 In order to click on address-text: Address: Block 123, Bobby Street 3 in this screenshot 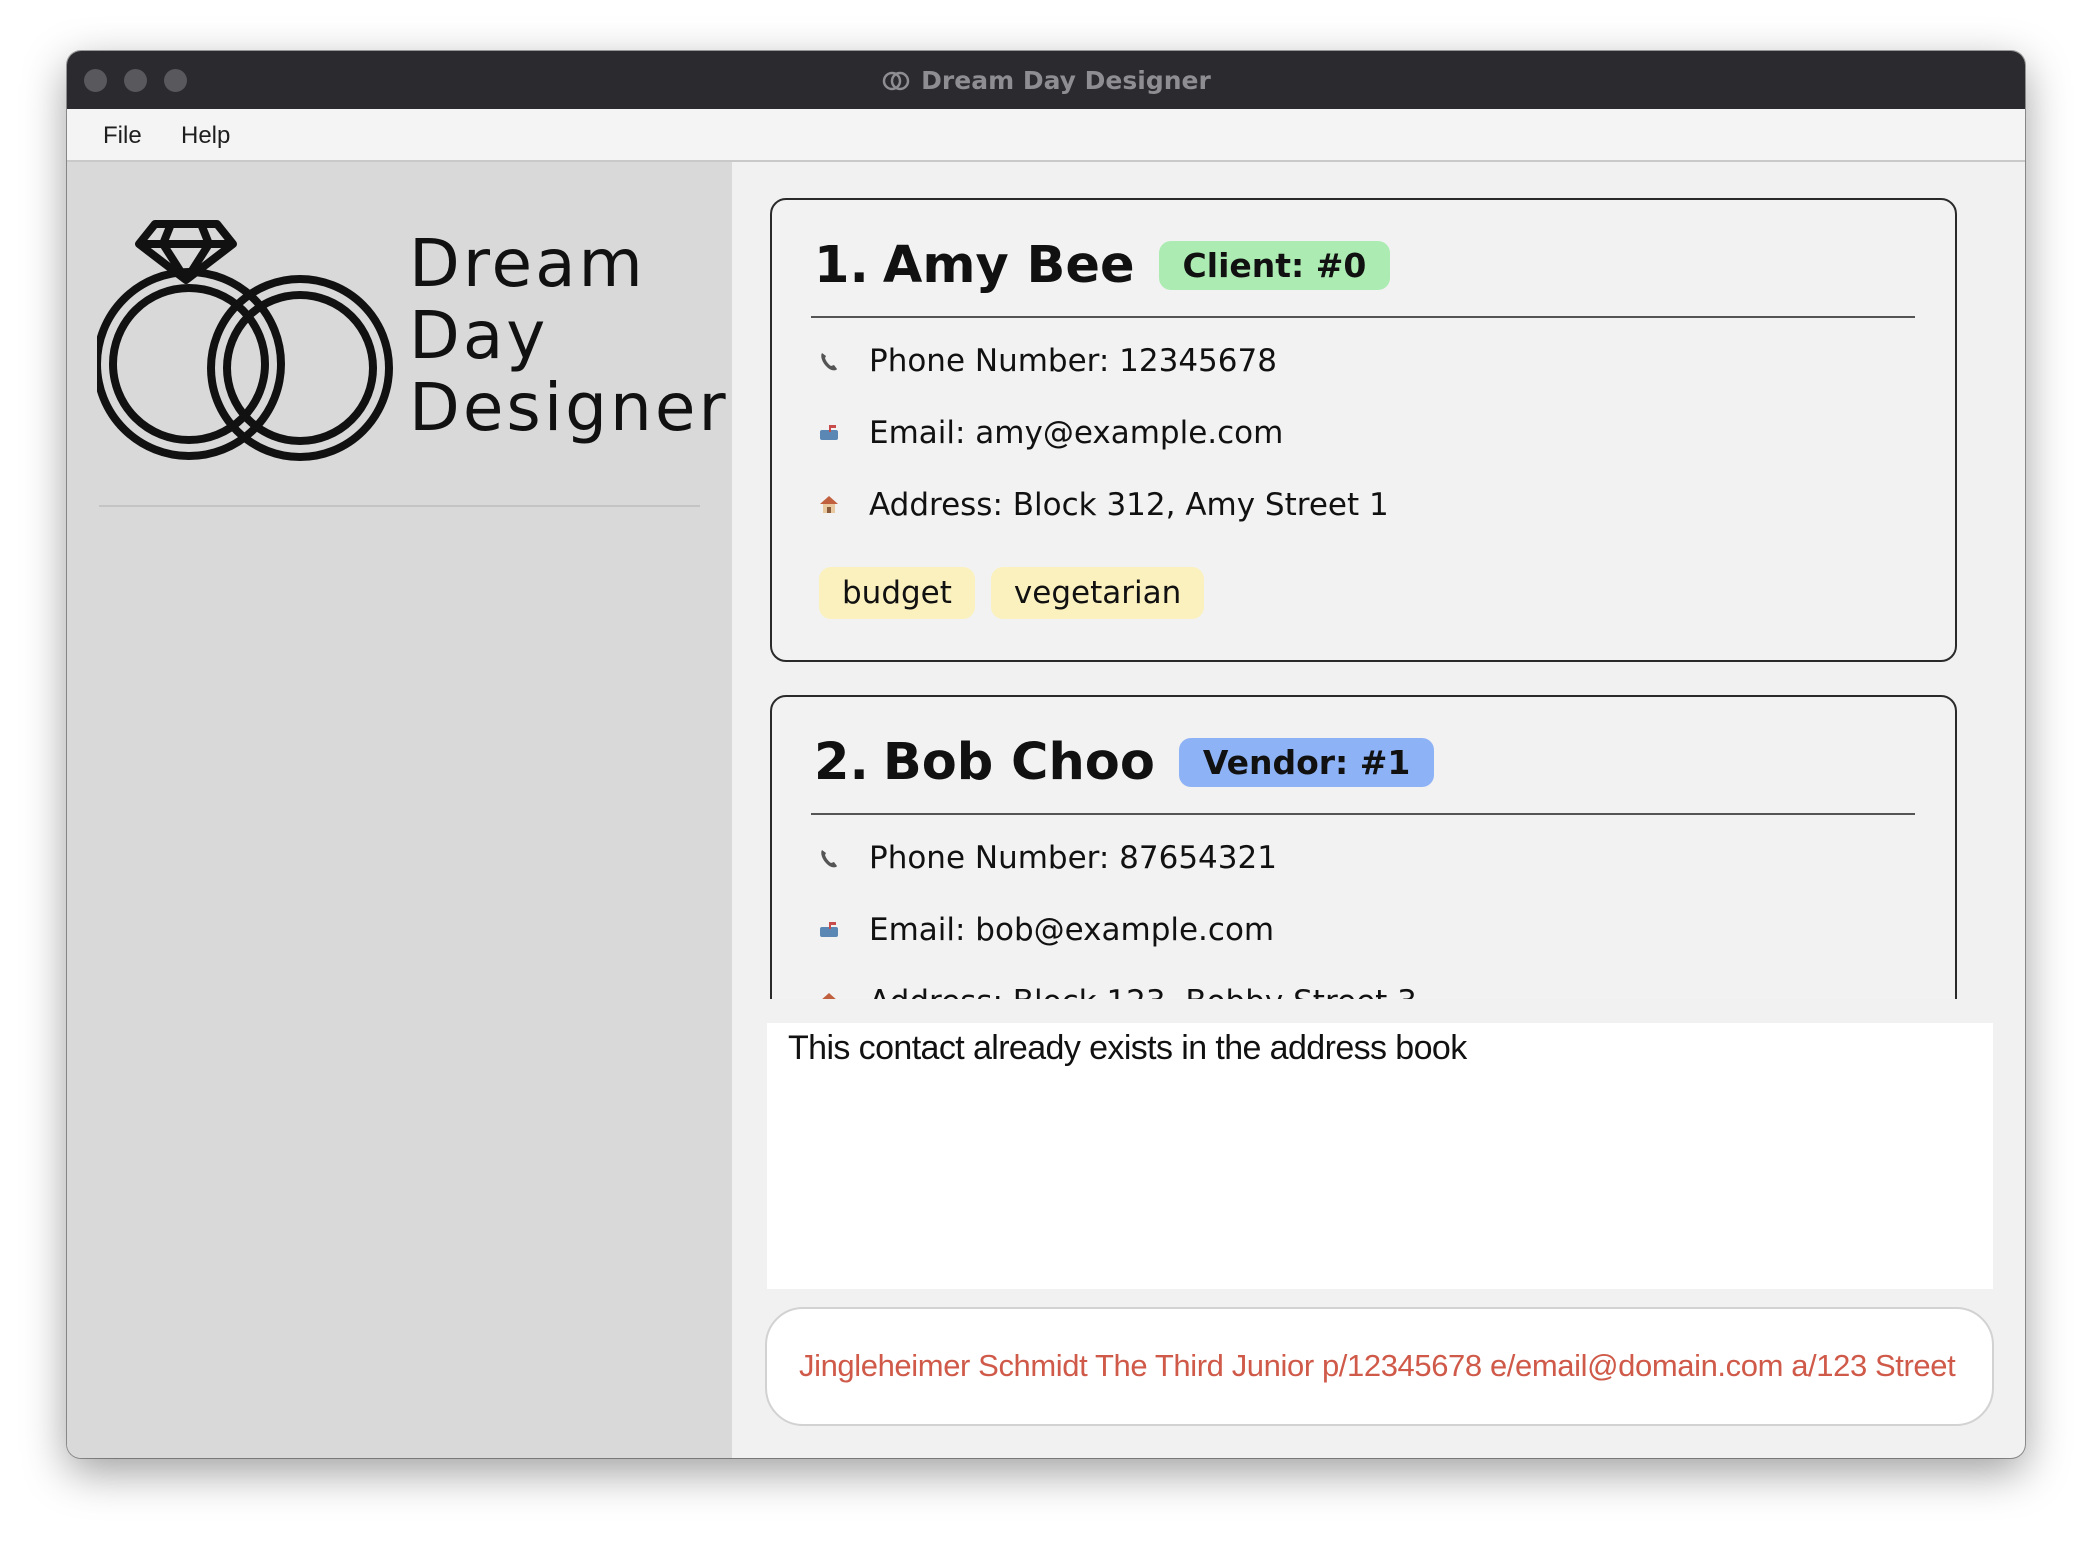, I will do `click(1143, 991)`.